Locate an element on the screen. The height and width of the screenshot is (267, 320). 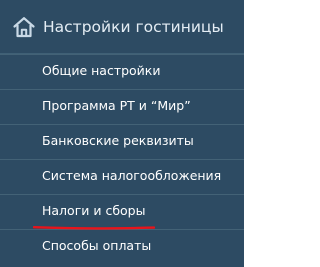
menu-item-taxes-and-fees: Налоги и сборы is located at coordinates (122, 211).